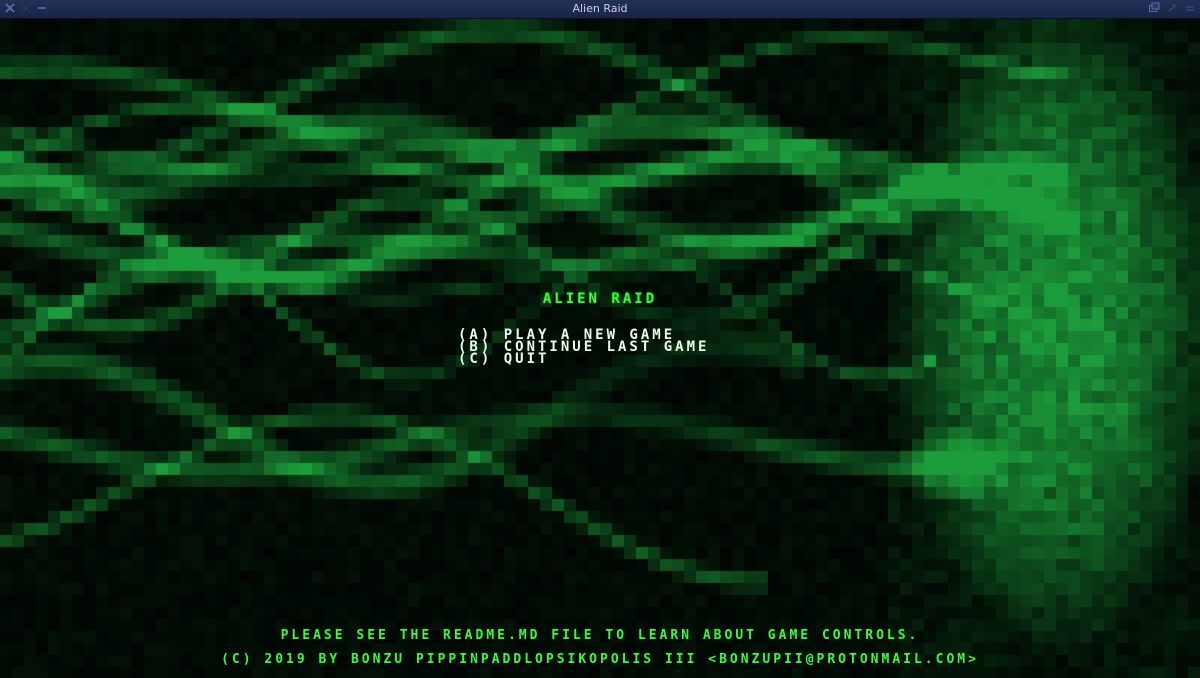 The width and height of the screenshot is (1200, 678). Describe the element at coordinates (1190, 8) in the screenshot. I see `menu-icon` at that location.